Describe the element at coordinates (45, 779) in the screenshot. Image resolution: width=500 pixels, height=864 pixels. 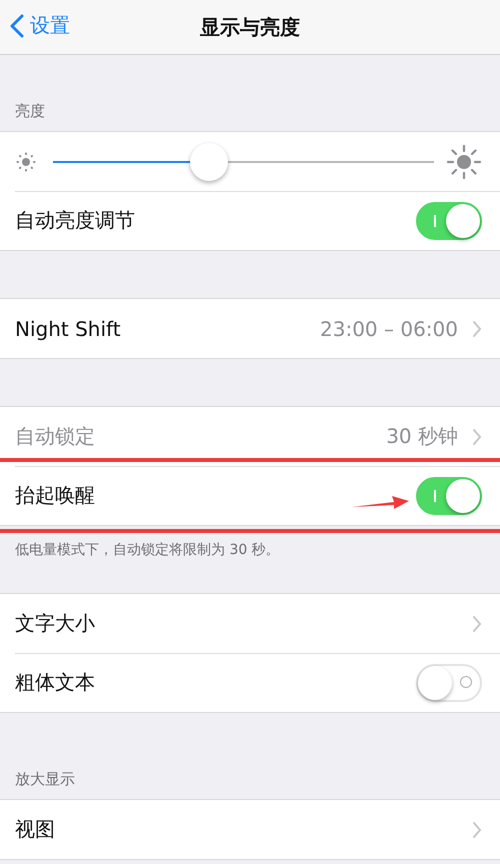
I see `section-header: 放大显示` at that location.